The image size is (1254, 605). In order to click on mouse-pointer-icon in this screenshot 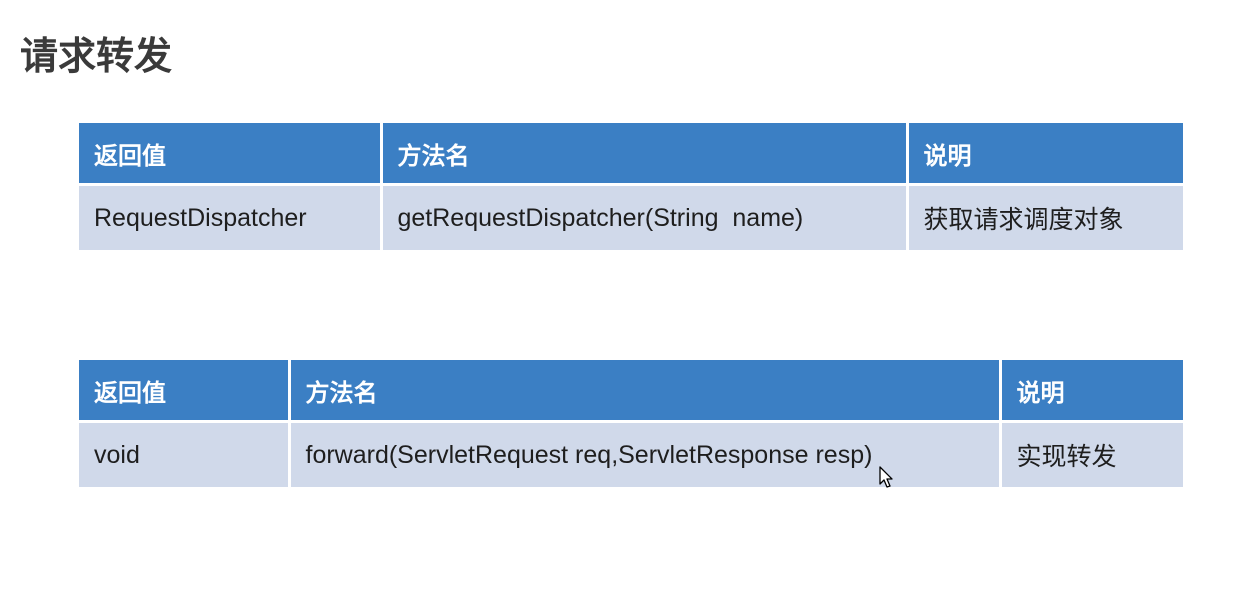, I will do `click(886, 477)`.